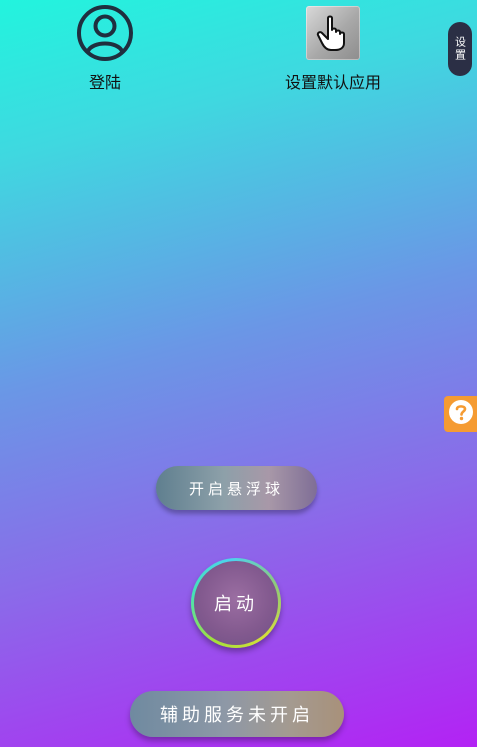 The height and width of the screenshot is (747, 477). I want to click on enable-floating-ball-button: 开启悬浮球, so click(236, 488).